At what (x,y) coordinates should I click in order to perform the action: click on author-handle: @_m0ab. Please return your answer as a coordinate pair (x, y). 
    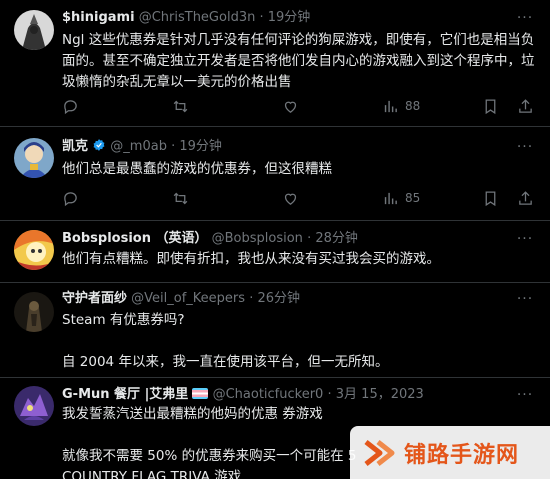
    Looking at the image, I should click on (138, 146).